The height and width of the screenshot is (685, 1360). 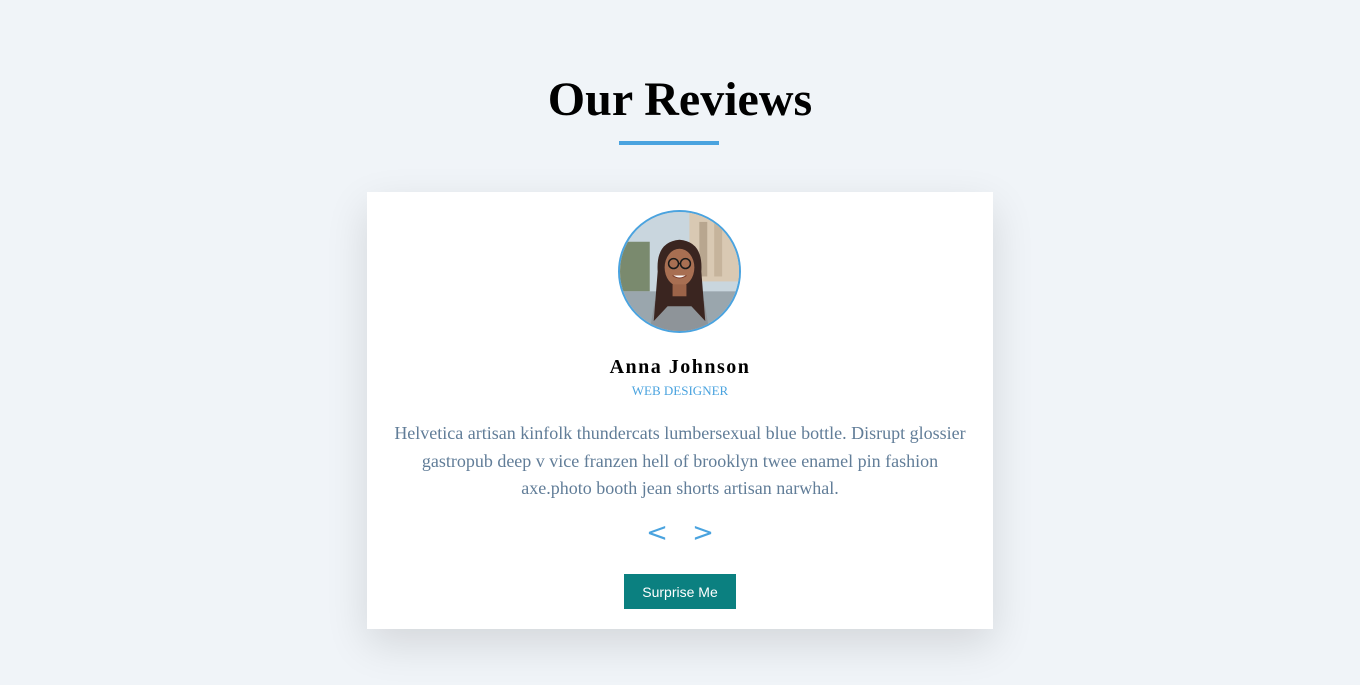 I want to click on reviewer-job: WEB DESIGNER, so click(x=680, y=390).